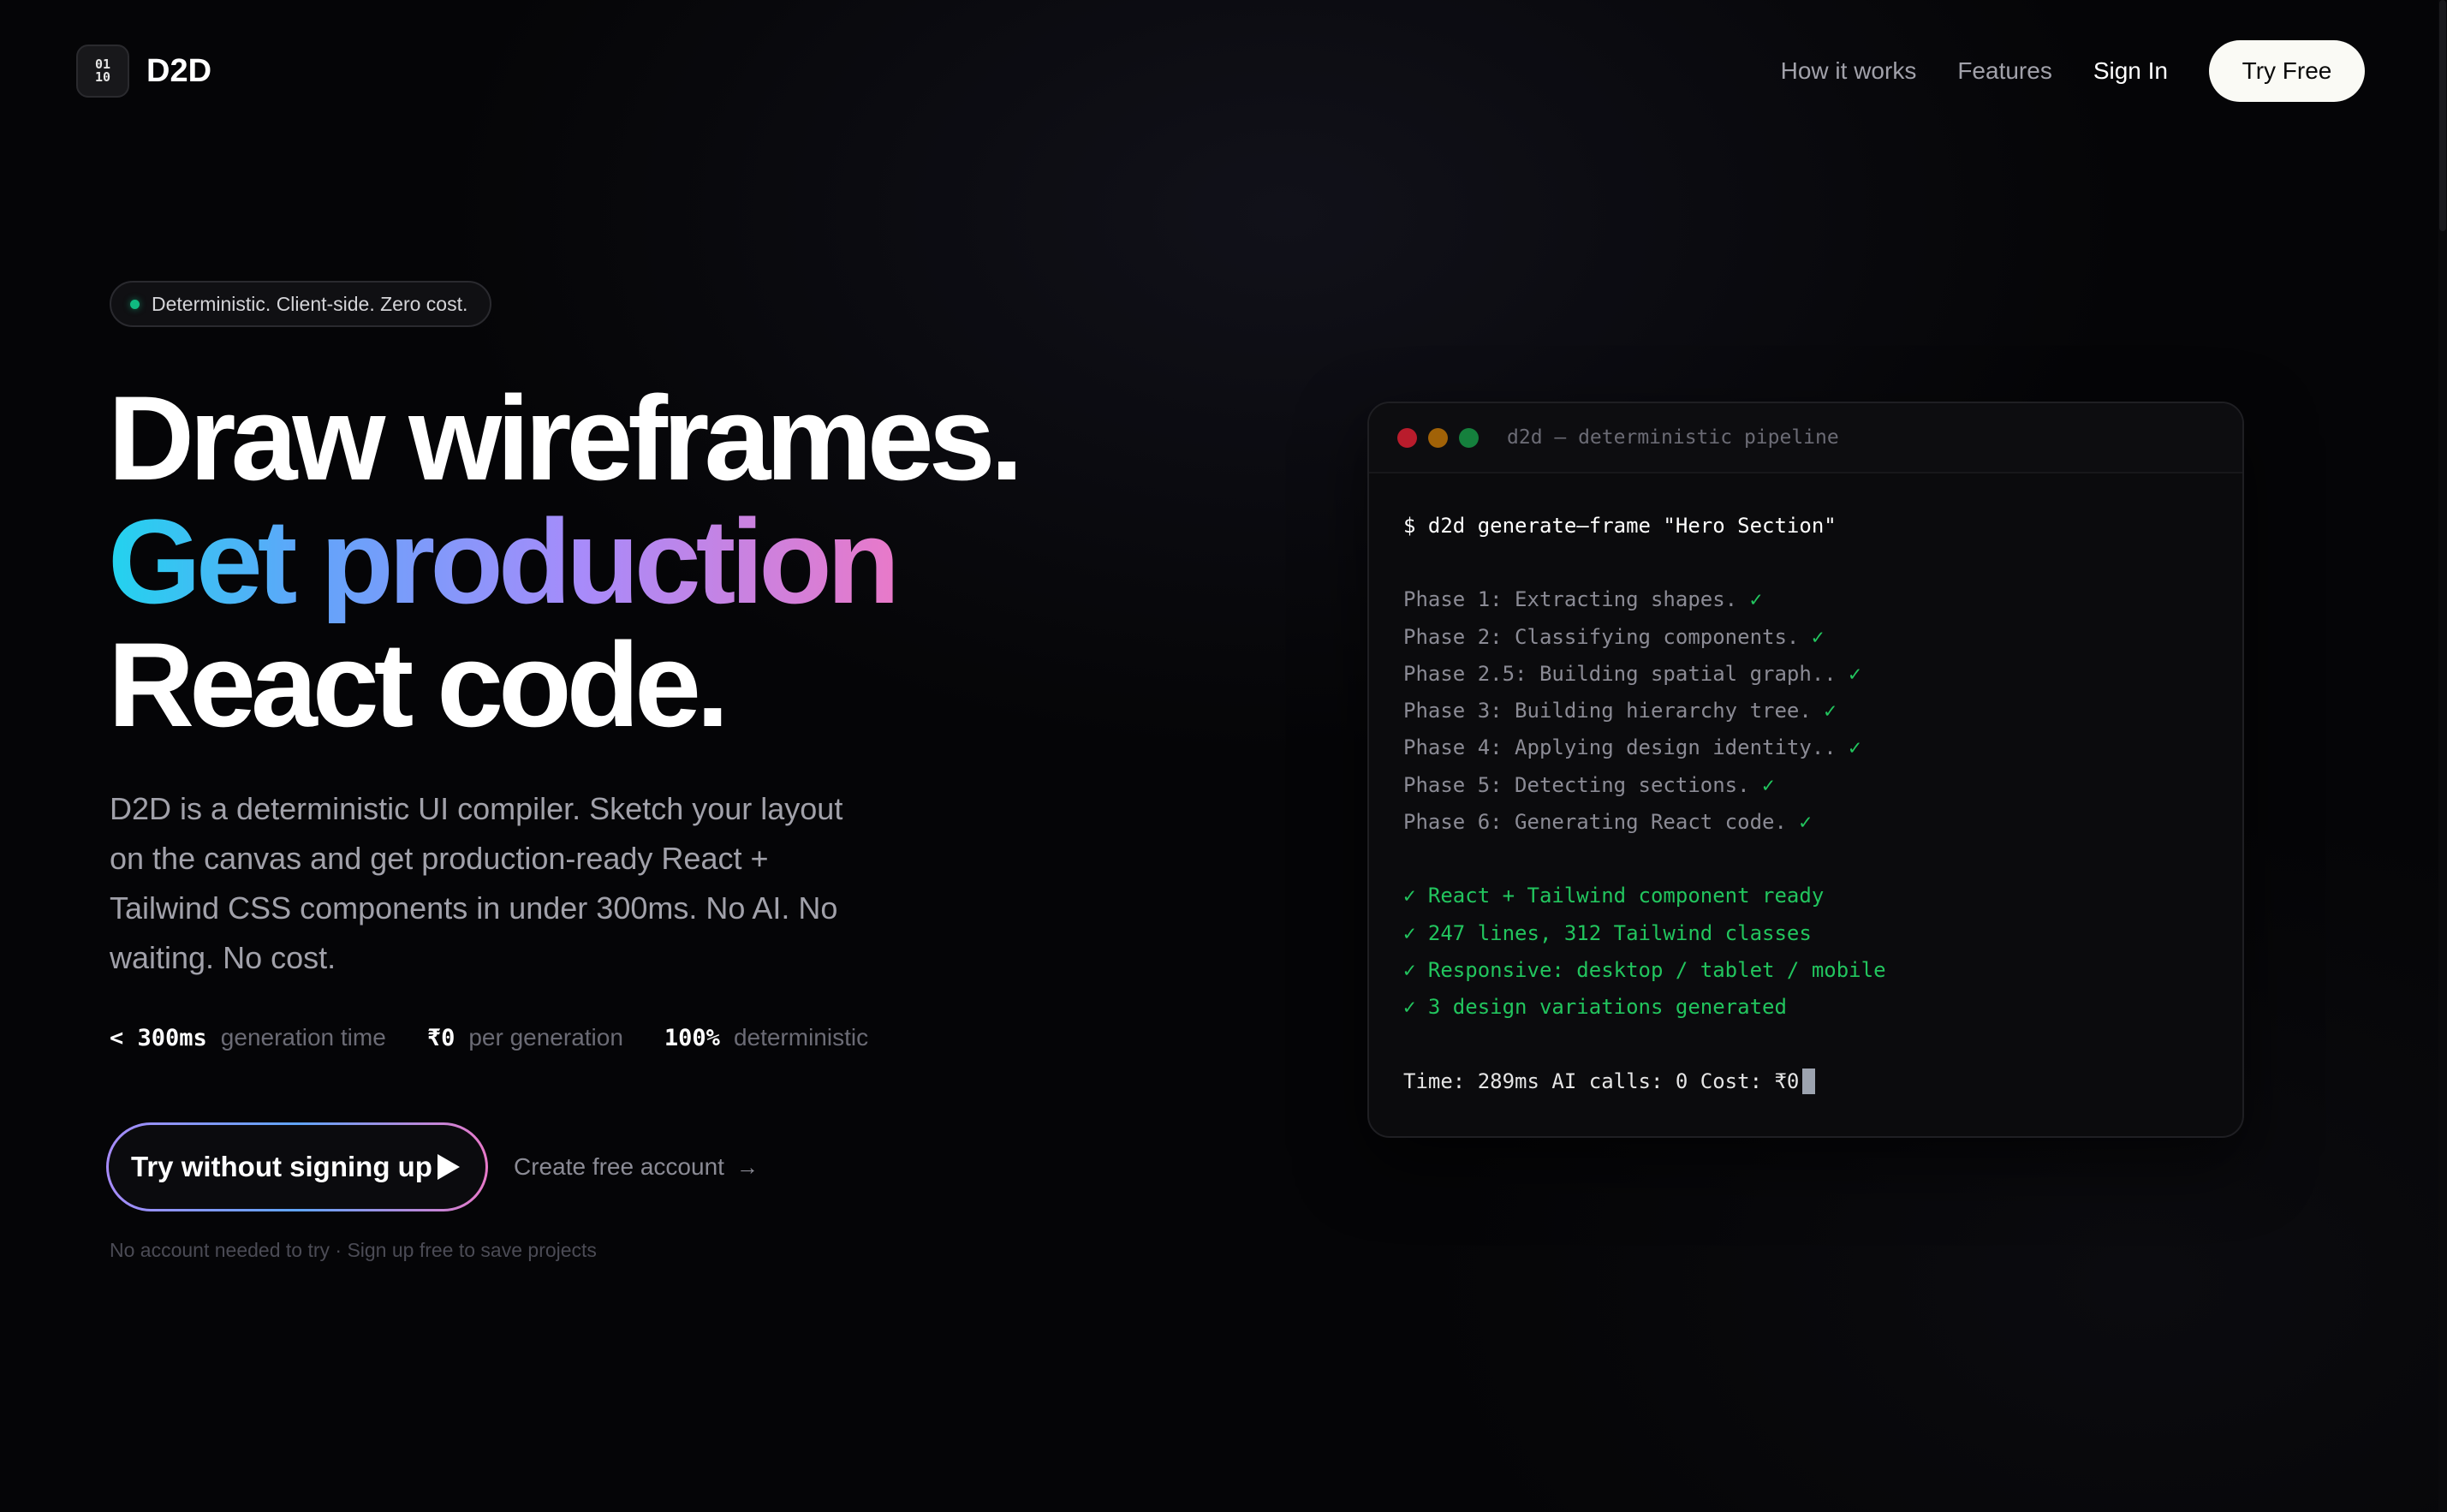  What do you see at coordinates (281, 1166) in the screenshot?
I see `primary-cta-label: Try without signing up` at bounding box center [281, 1166].